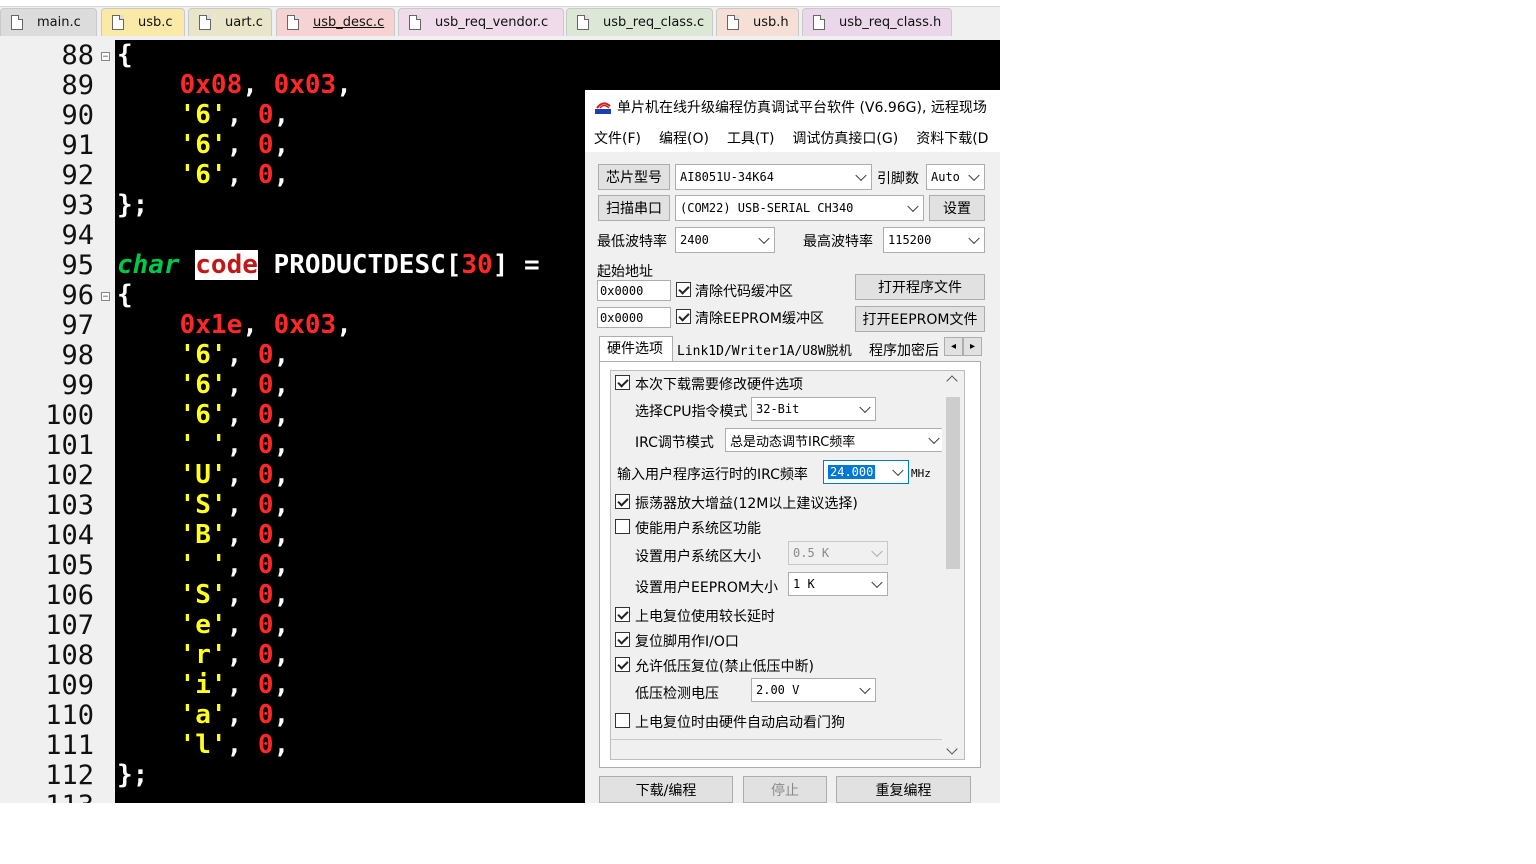  What do you see at coordinates (69, 565) in the screenshot?
I see `line-number: 105` at bounding box center [69, 565].